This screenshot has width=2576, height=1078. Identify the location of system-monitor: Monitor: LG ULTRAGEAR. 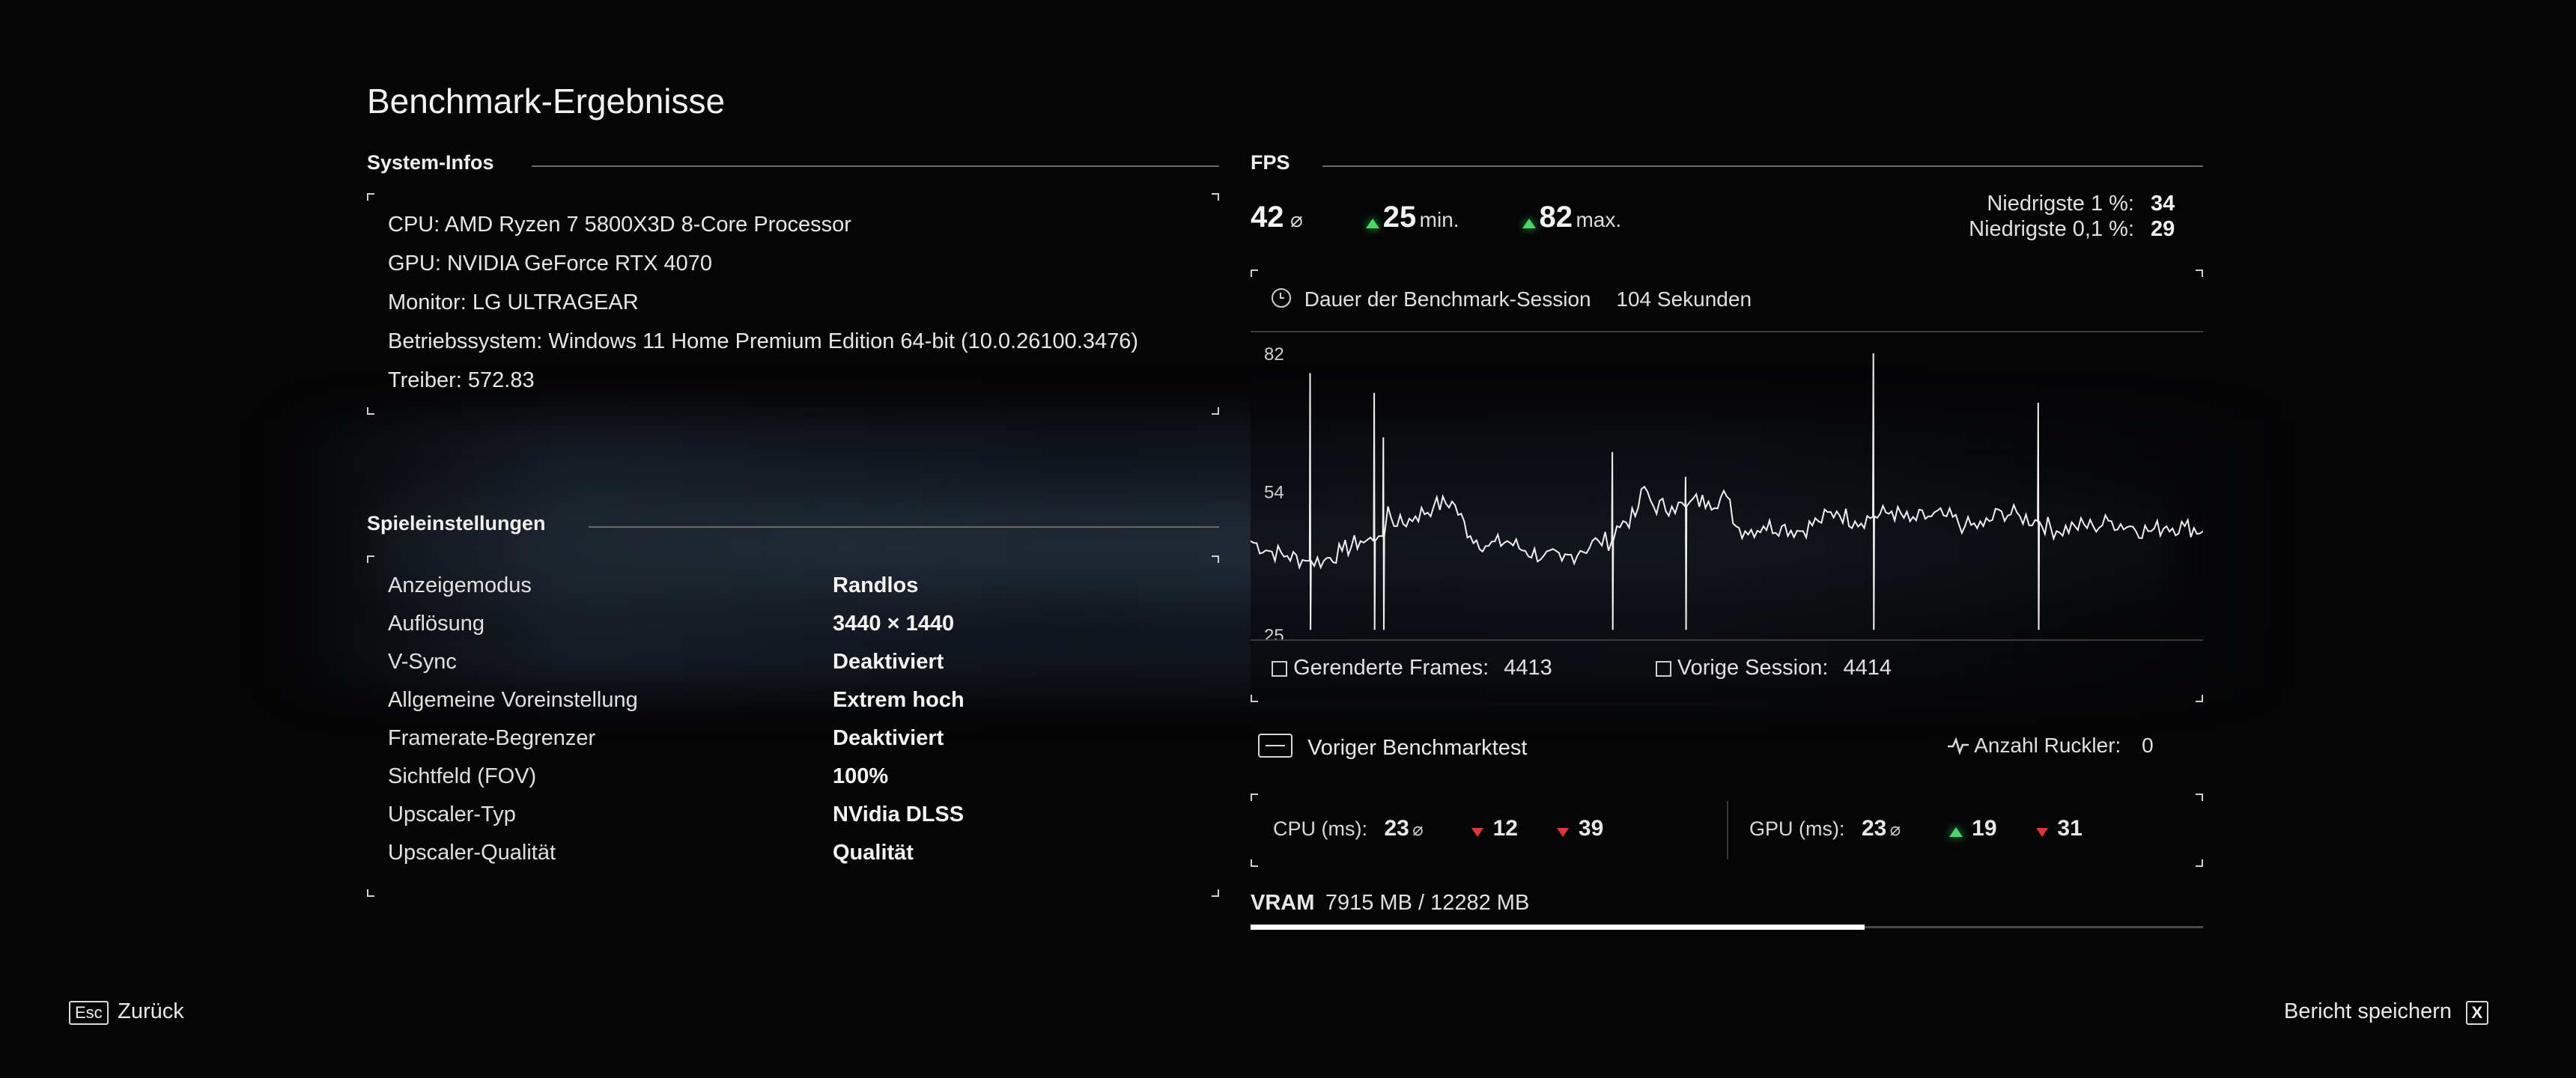
(513, 302).